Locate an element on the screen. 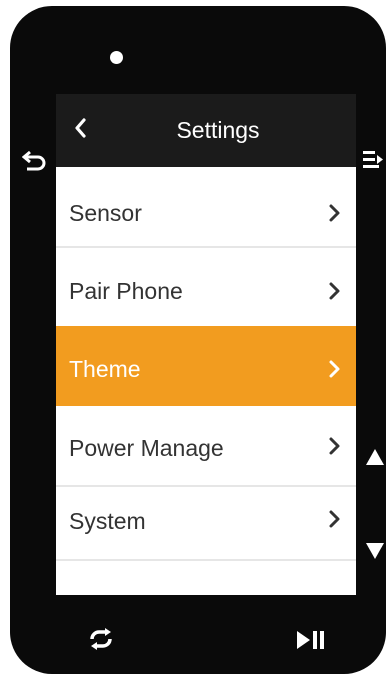 The image size is (392, 678). menu-item-label: Sensor is located at coordinates (105, 213).